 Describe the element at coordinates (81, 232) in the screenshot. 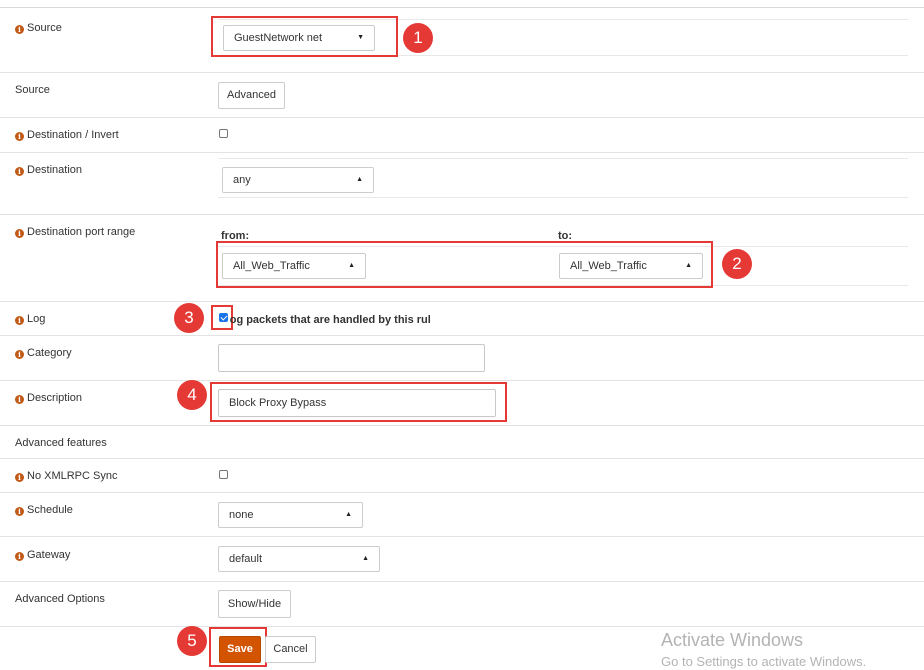

I see `dest-port-range-label-text: Destination port range` at that location.